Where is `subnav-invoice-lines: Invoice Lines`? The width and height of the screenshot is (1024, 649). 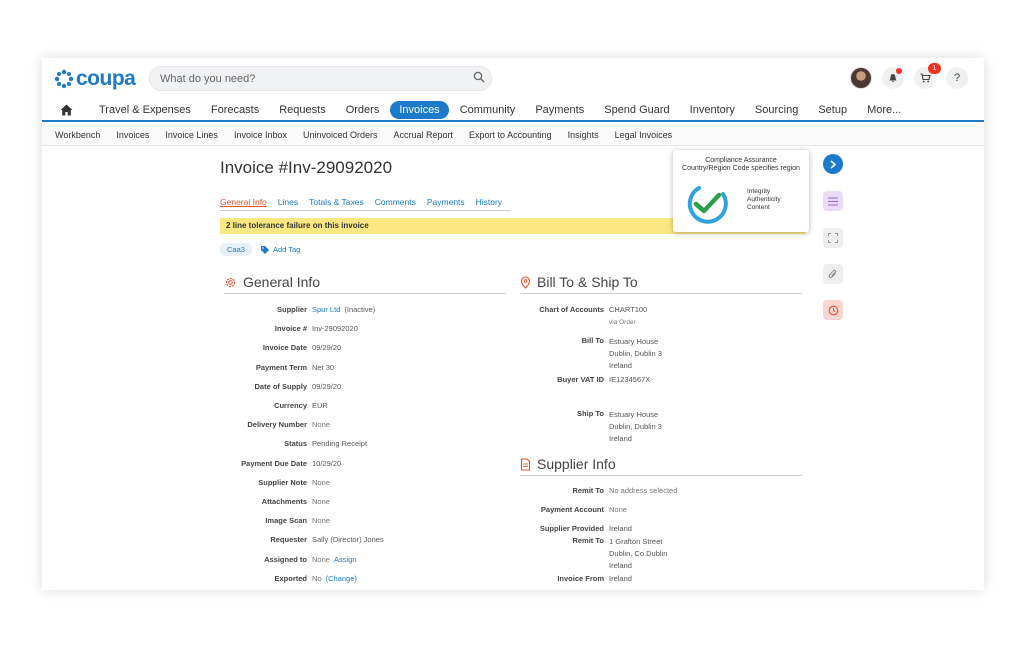 subnav-invoice-lines: Invoice Lines is located at coordinates (191, 135).